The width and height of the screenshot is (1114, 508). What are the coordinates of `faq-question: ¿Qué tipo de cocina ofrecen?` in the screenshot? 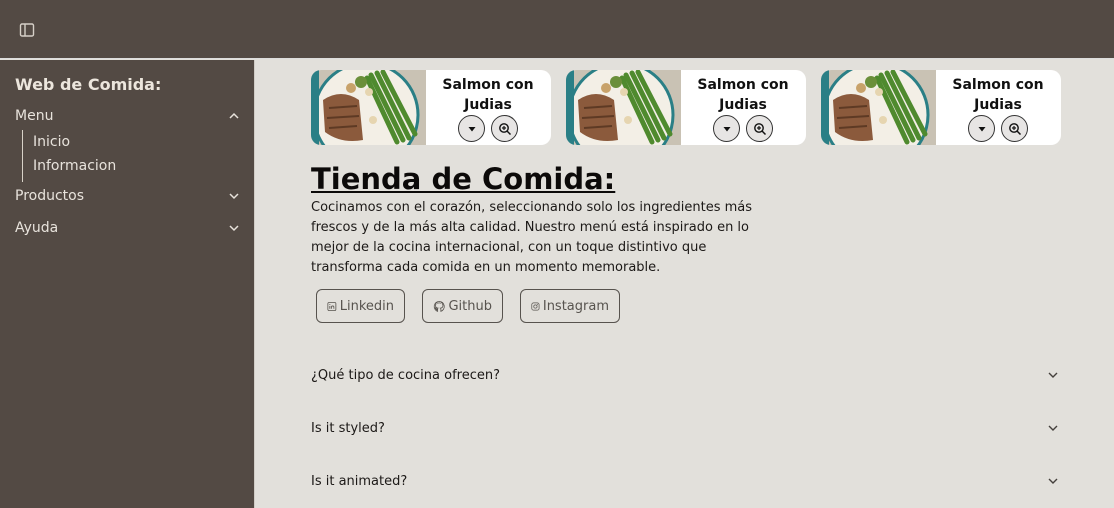 It's located at (406, 375).